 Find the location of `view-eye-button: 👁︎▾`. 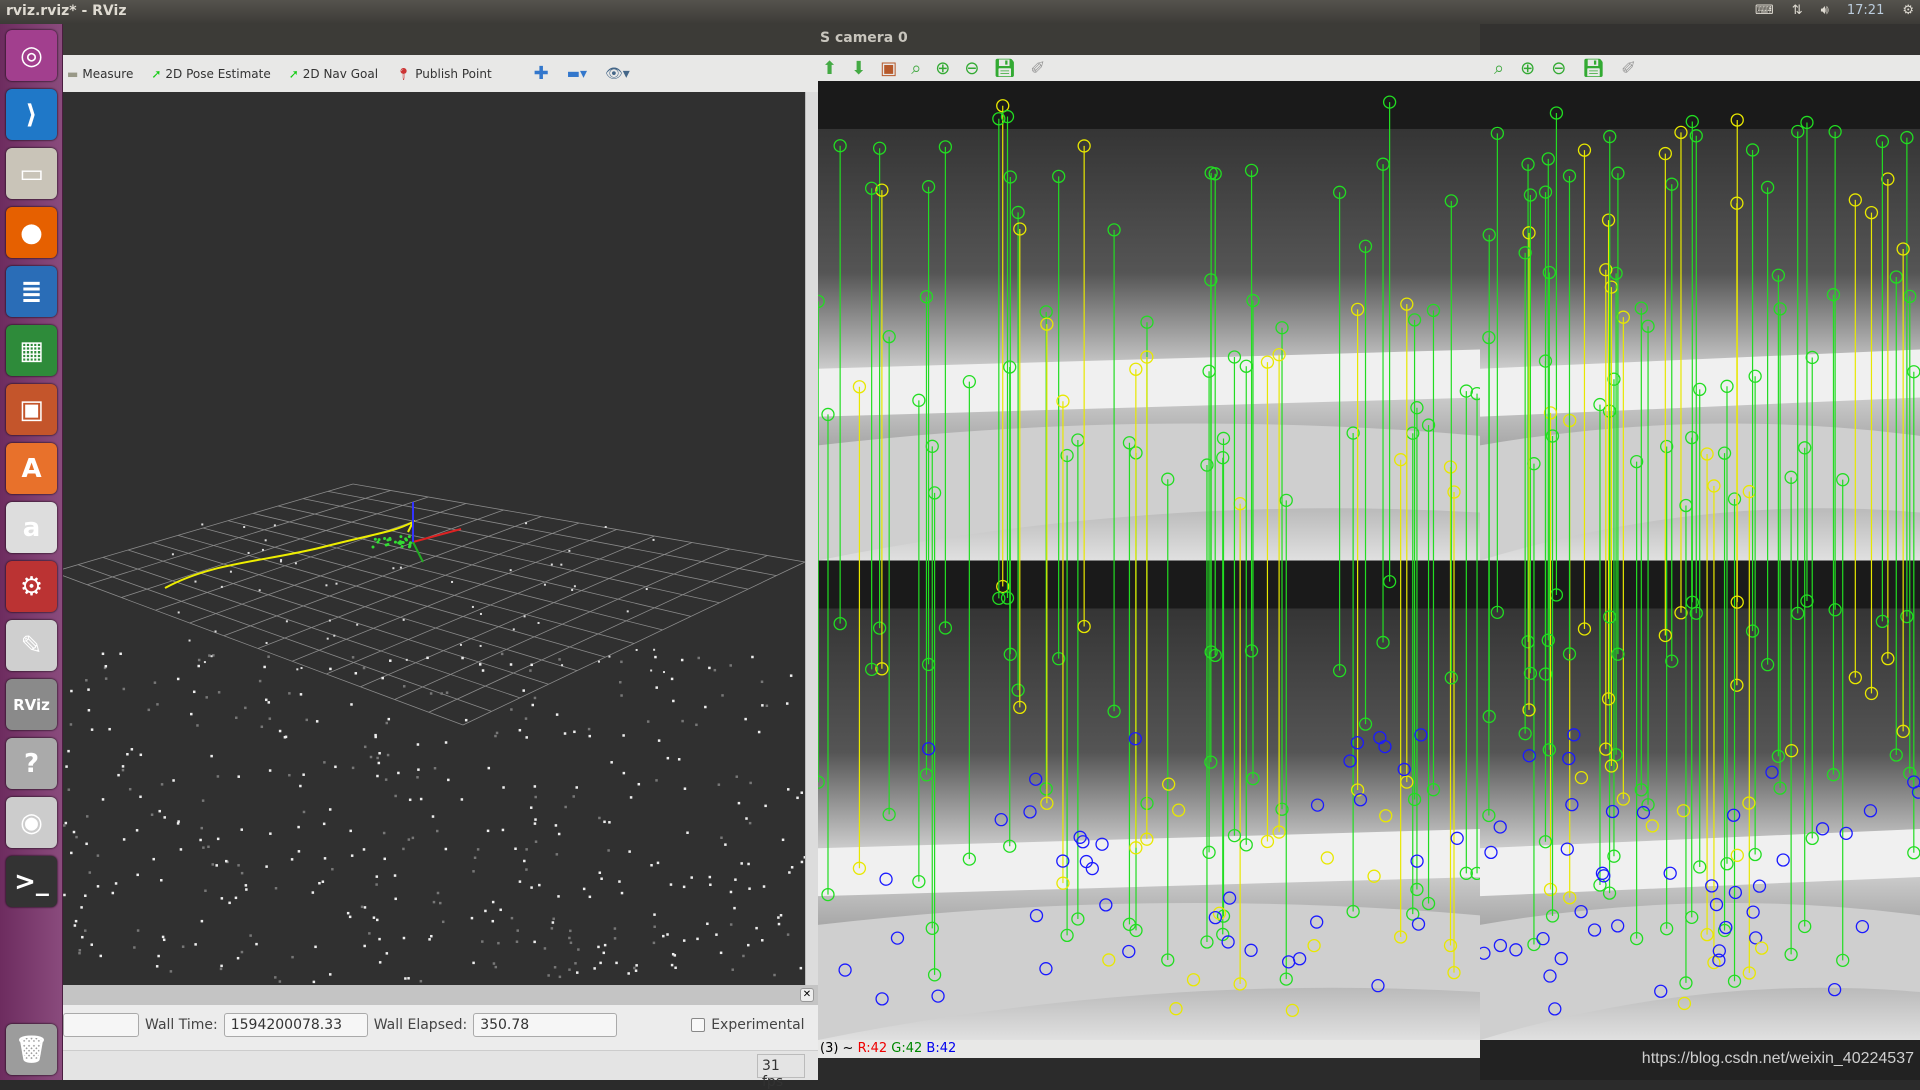

view-eye-button: 👁︎▾ is located at coordinates (617, 74).